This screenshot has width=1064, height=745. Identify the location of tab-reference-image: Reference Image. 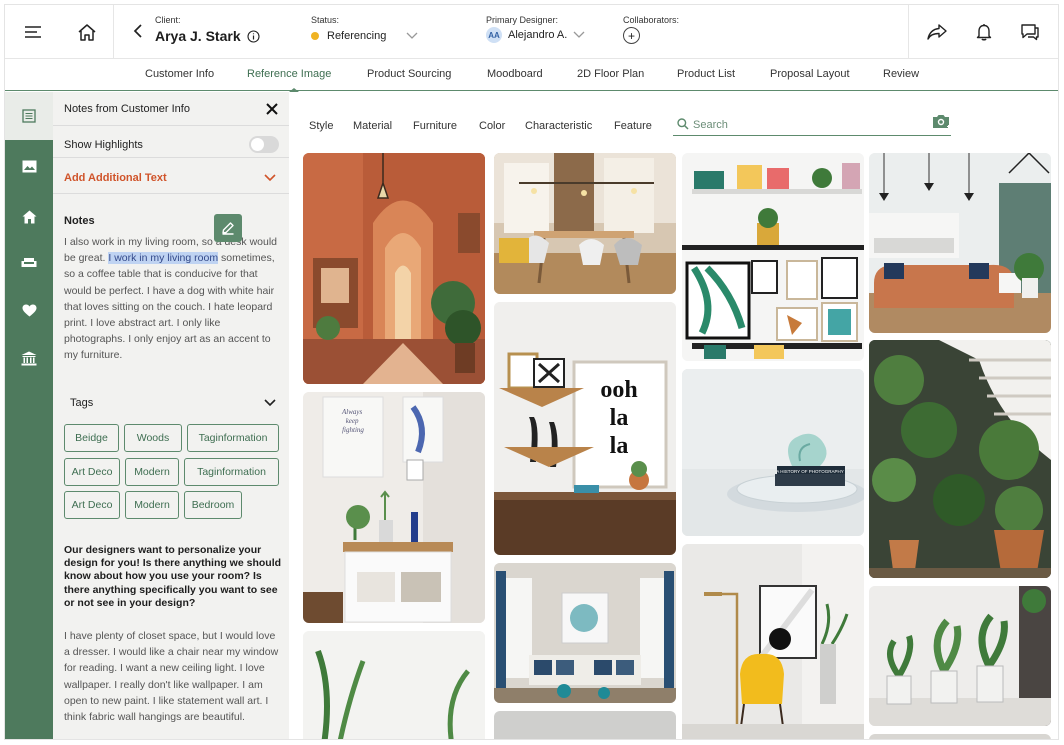
(289, 75).